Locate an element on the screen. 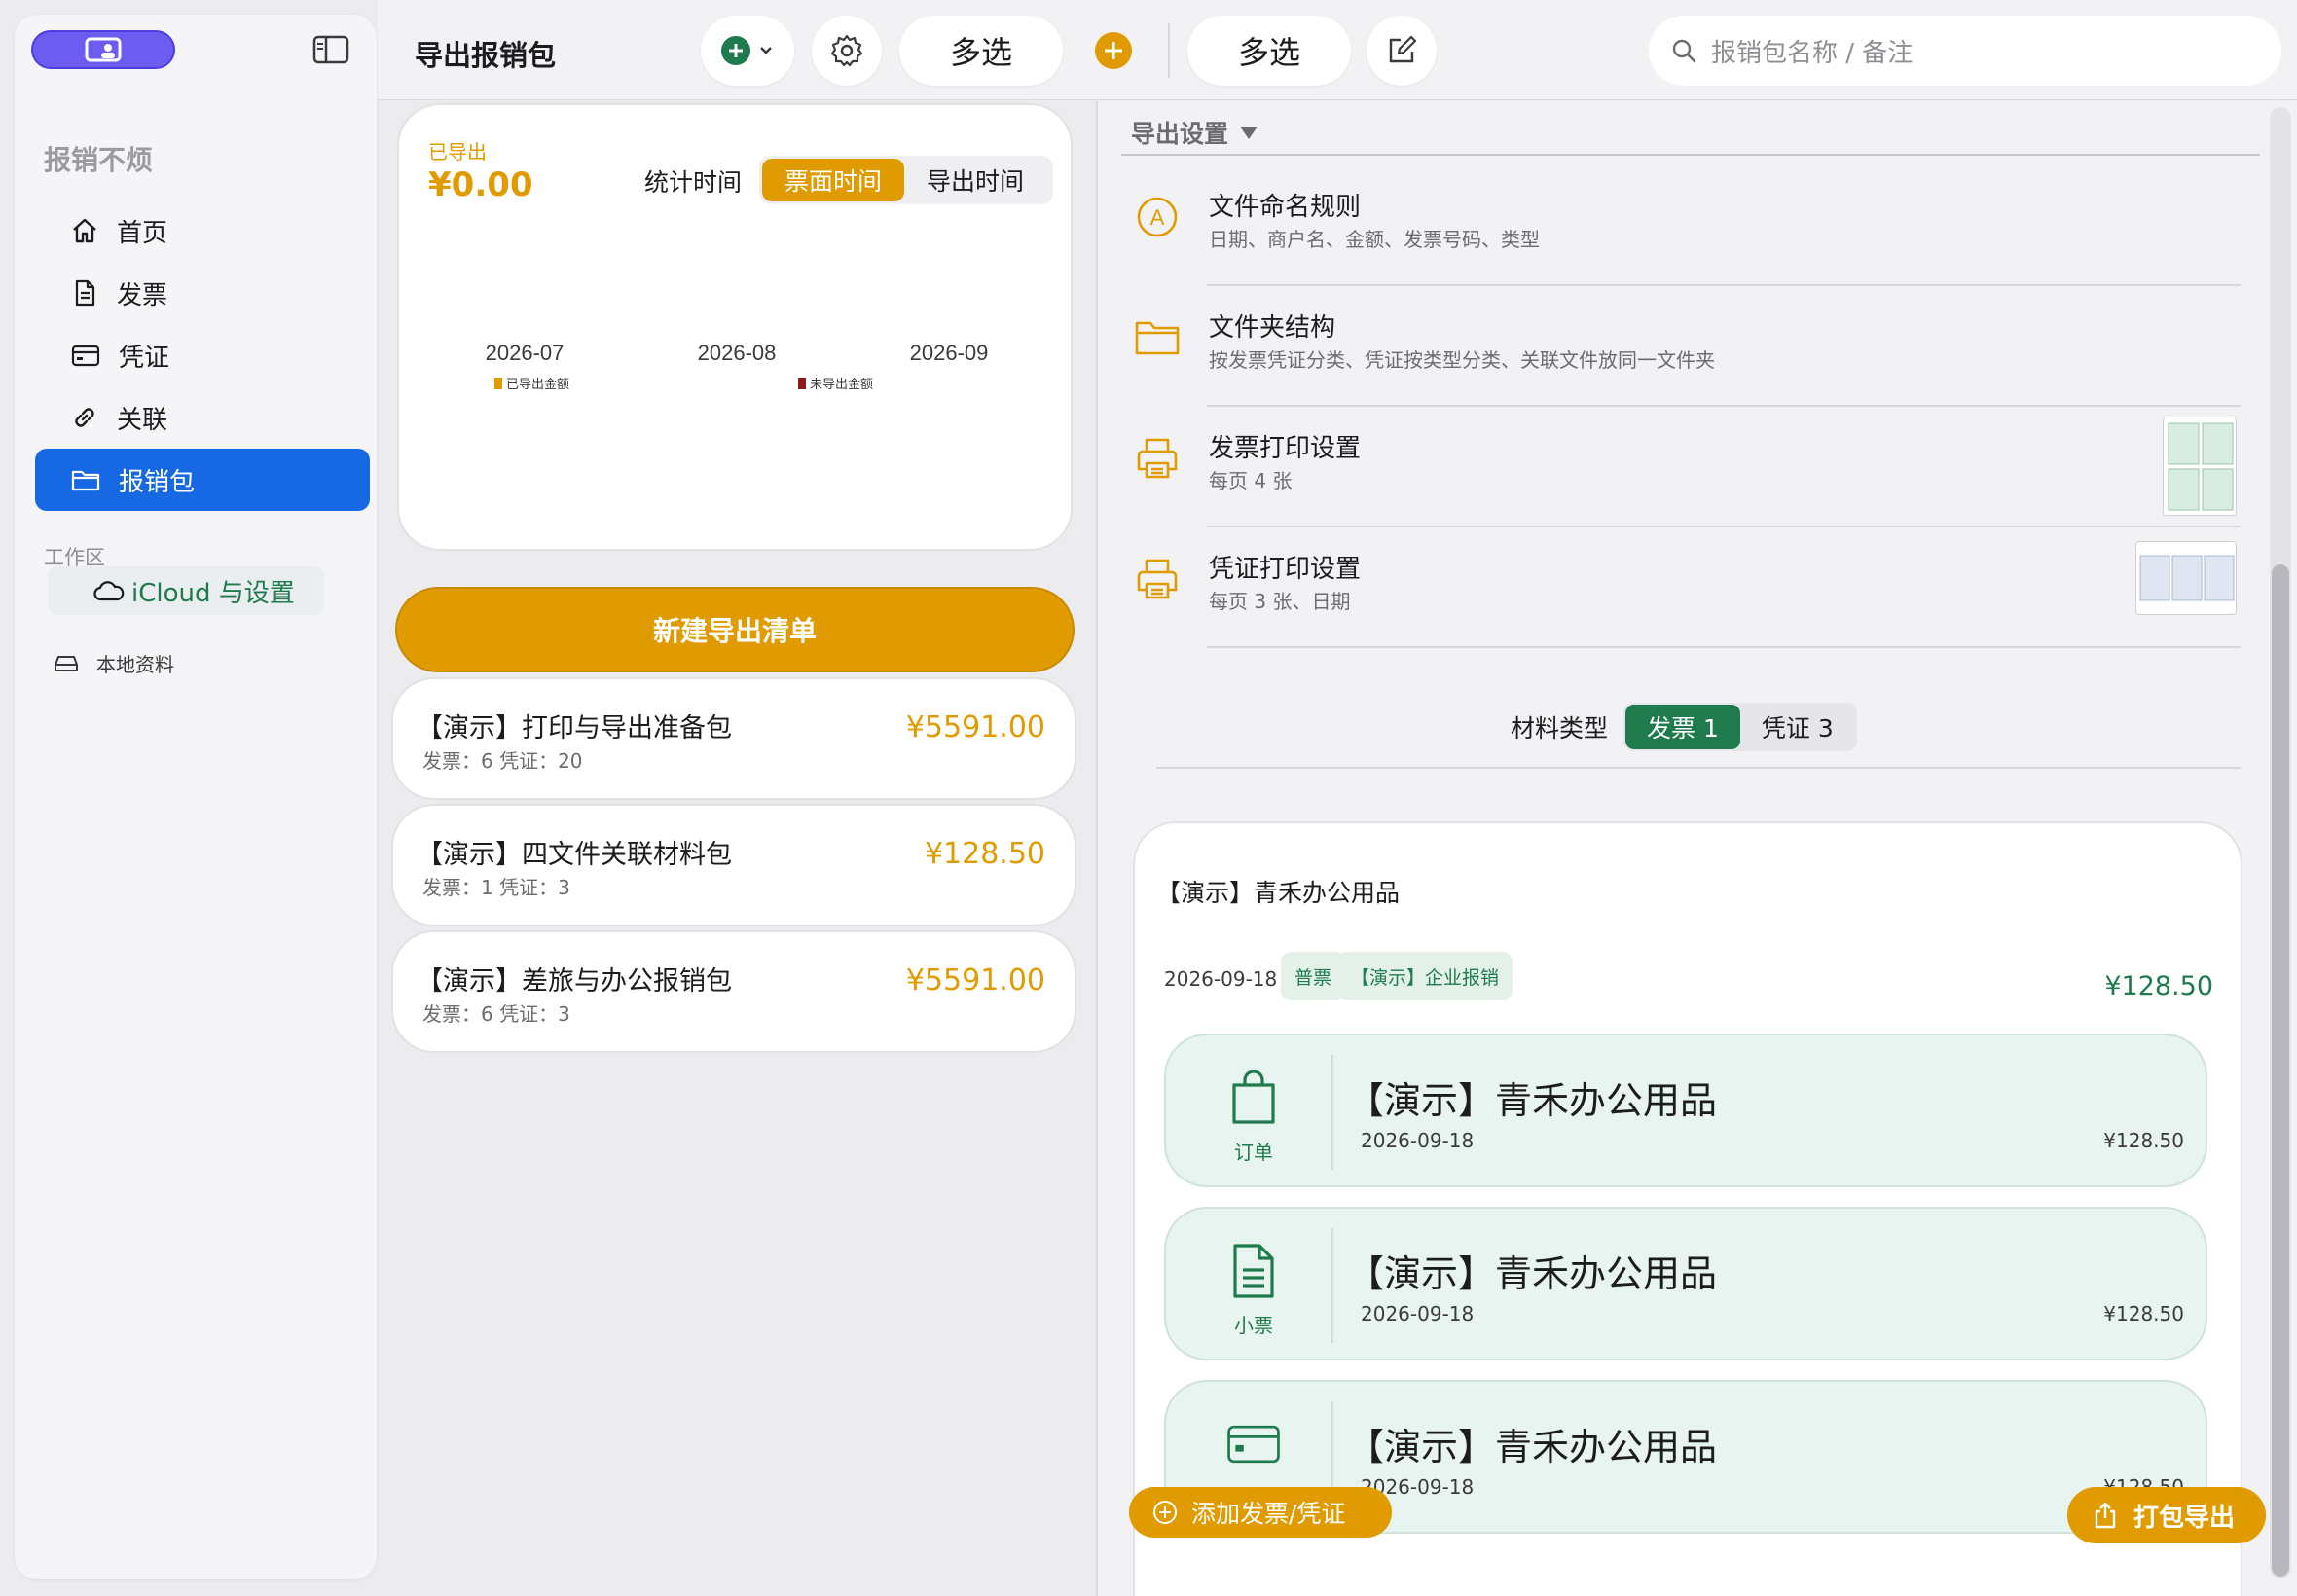 This screenshot has height=1596, width=2297. shopping-bag-icon is located at coordinates (1253, 1098).